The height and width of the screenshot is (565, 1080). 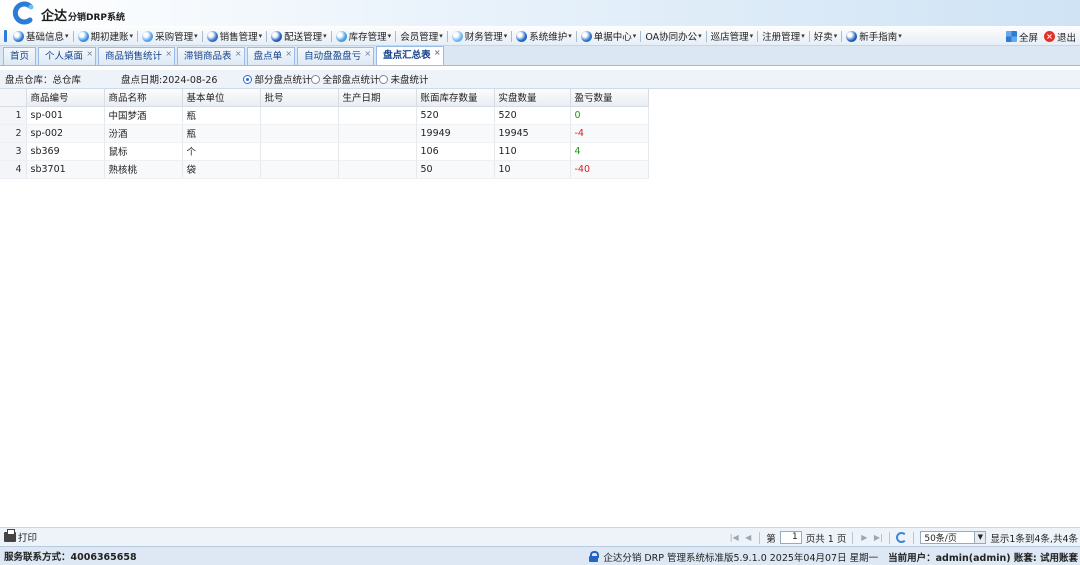 I want to click on app-logo-text: 企达分销DRP系统, so click(x=83, y=16).